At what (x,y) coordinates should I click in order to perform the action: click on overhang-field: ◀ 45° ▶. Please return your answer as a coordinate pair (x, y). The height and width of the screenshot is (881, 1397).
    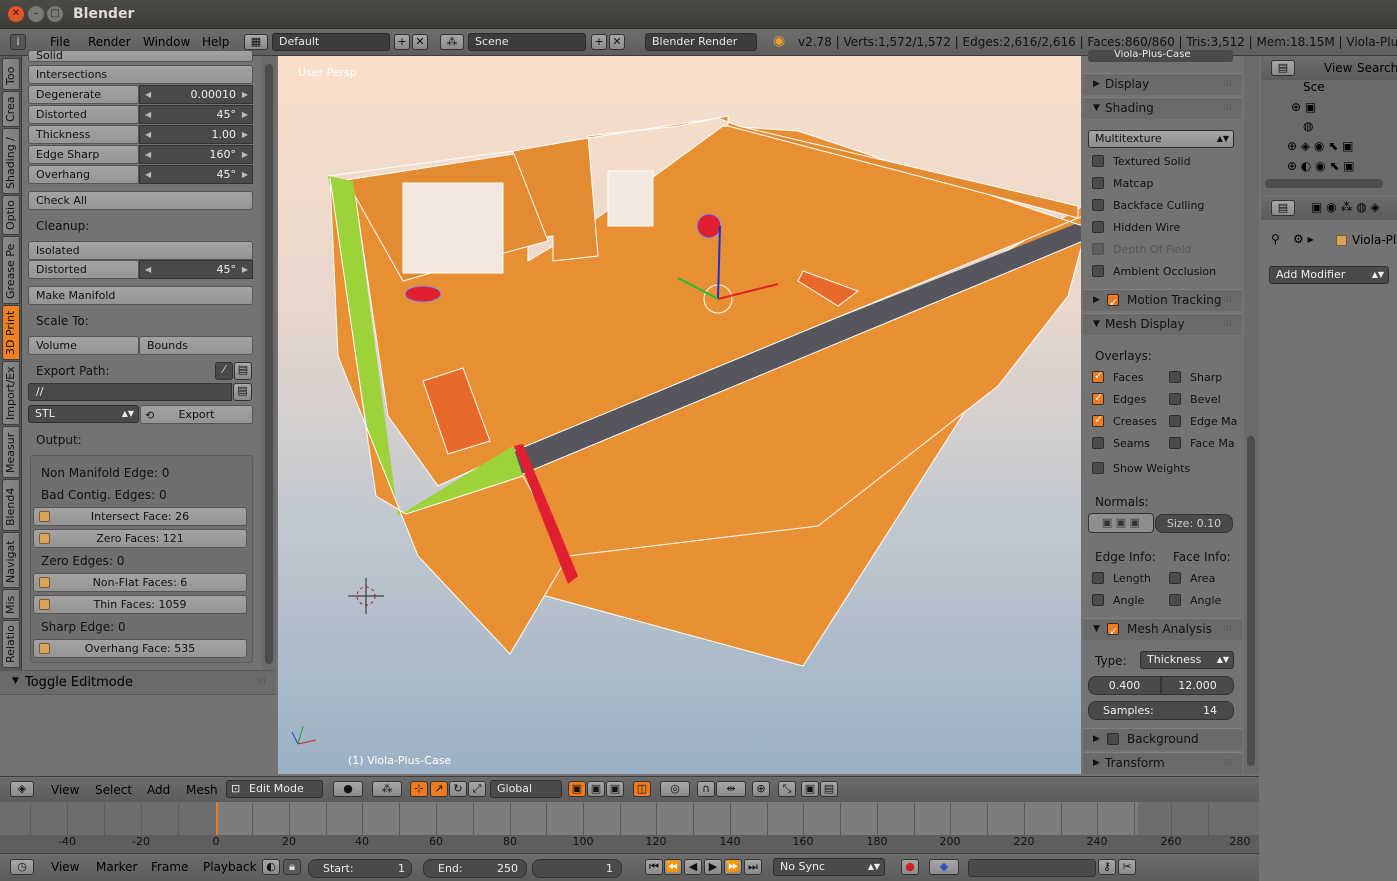
    Looking at the image, I should click on (196, 174).